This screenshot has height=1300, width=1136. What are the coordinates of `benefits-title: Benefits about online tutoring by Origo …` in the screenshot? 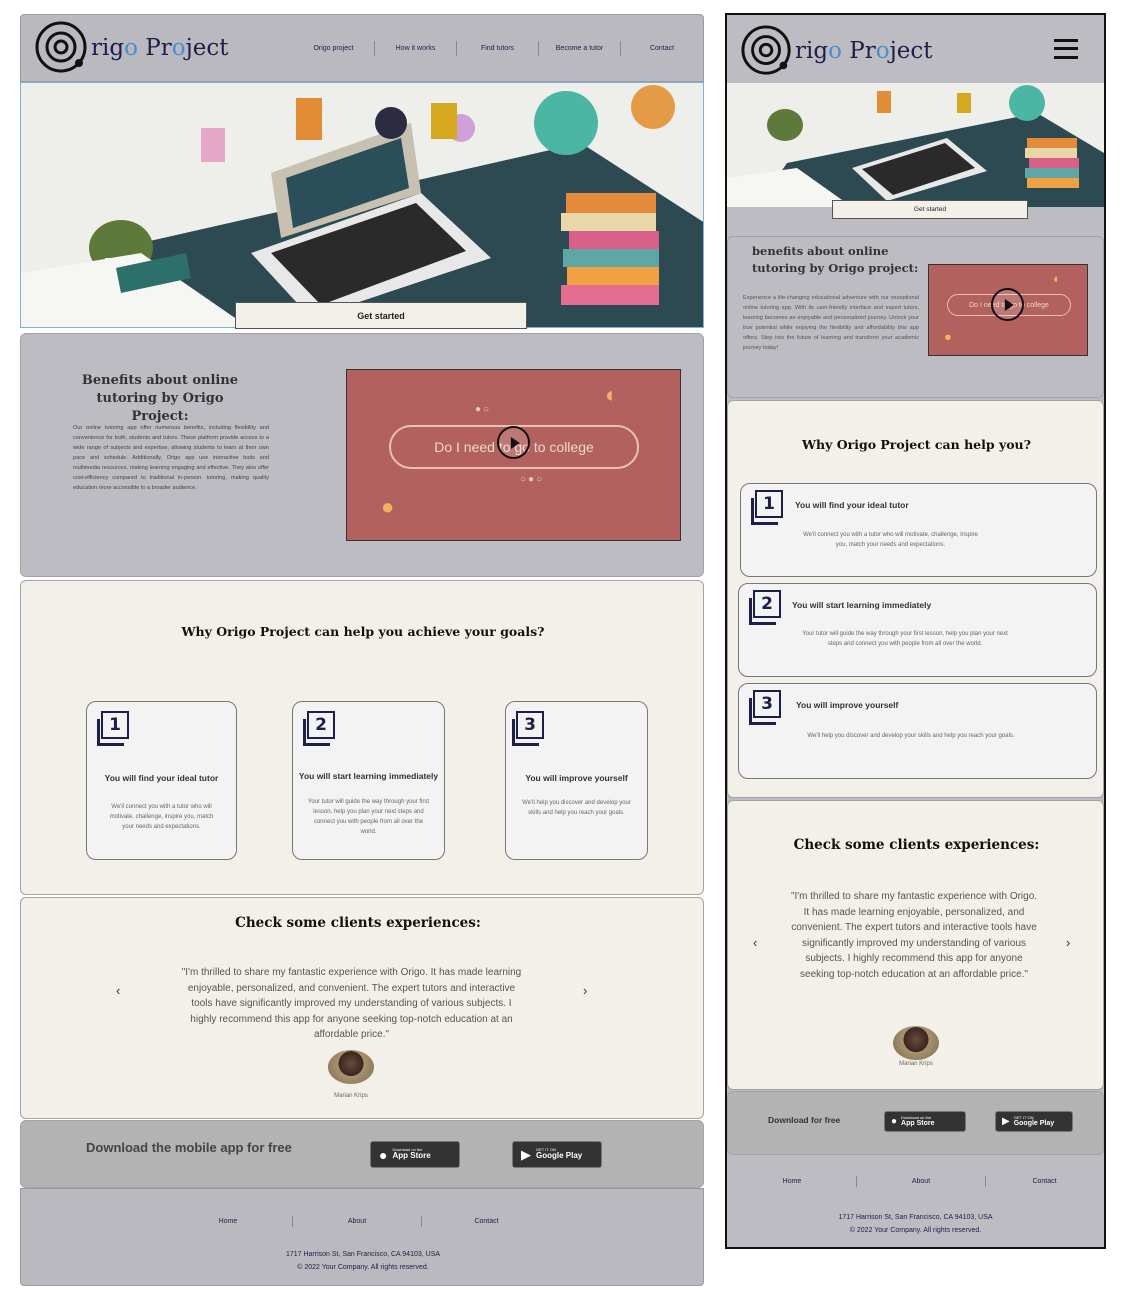 It's located at (160, 399).